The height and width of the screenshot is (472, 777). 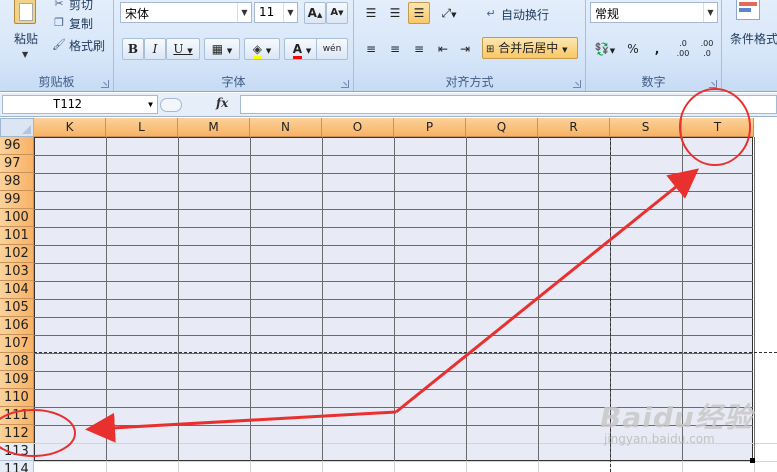 What do you see at coordinates (405, 352) in the screenshot?
I see `page-break-horizontal` at bounding box center [405, 352].